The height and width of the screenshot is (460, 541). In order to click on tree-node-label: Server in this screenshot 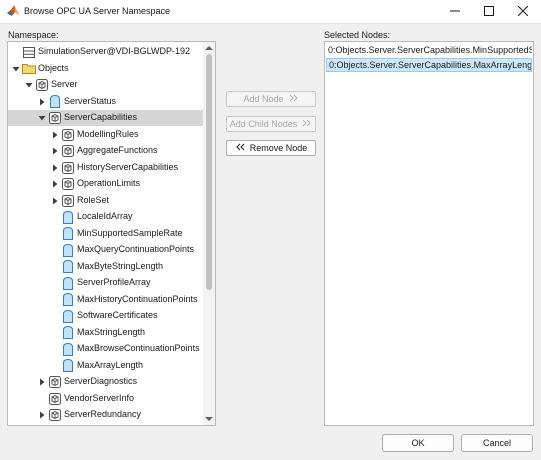, I will do `click(64, 84)`.